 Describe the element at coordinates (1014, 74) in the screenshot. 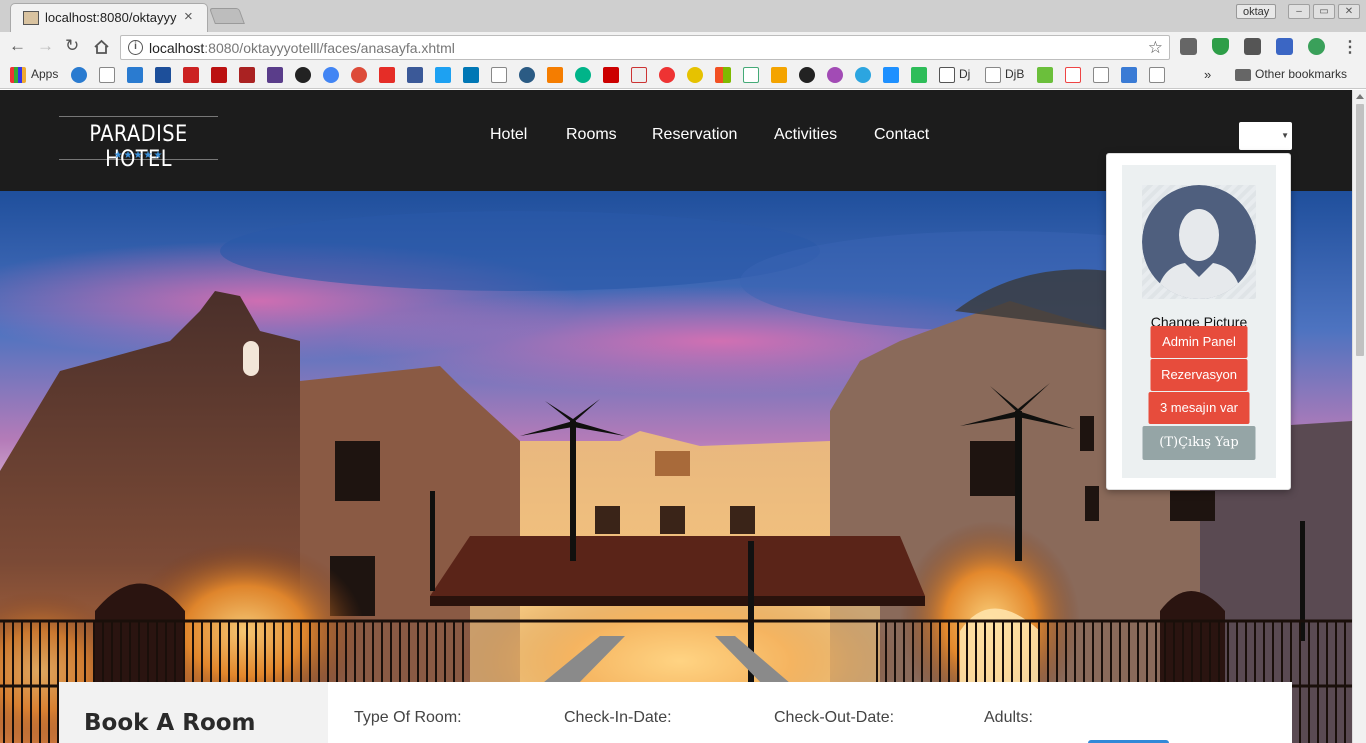

I see `bookmark-djb: DjB` at that location.